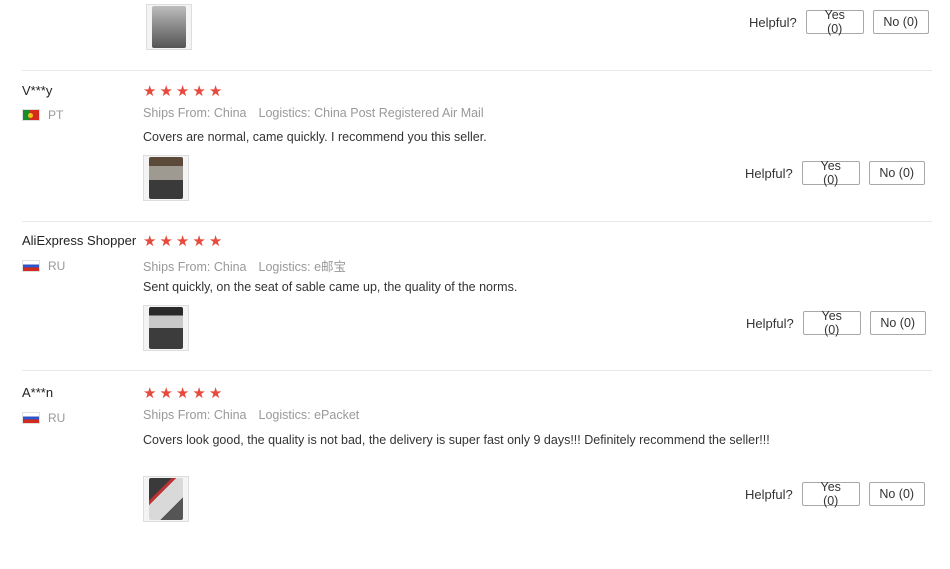 This screenshot has width=950, height=569. Describe the element at coordinates (309, 415) in the screenshot. I see `logistics: Logistics: ePacket` at that location.